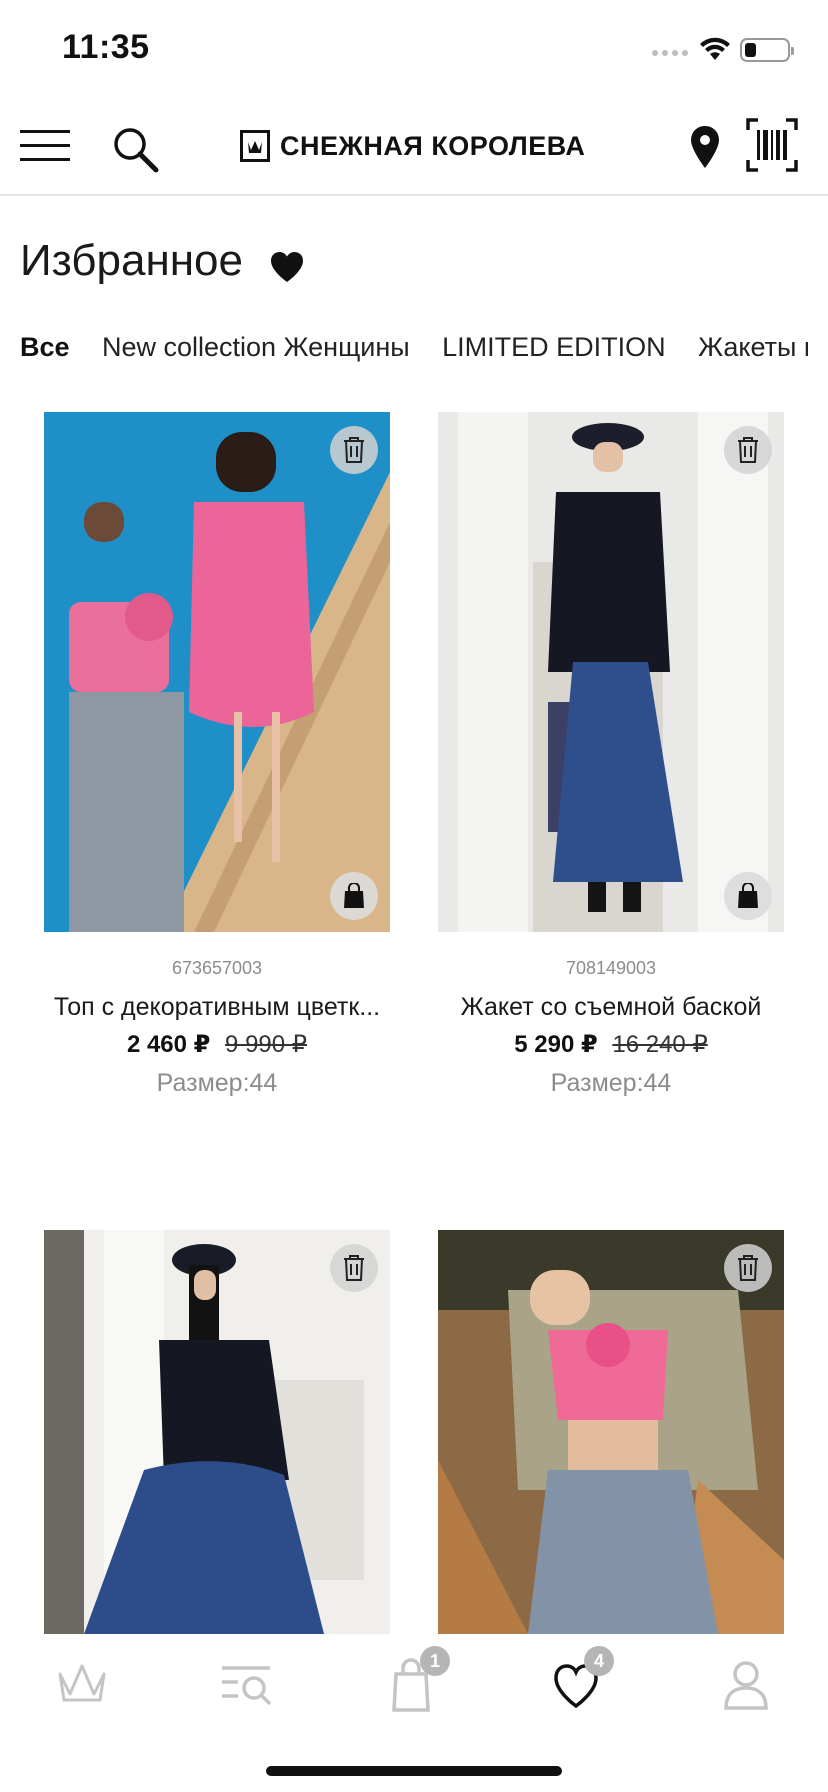 The height and width of the screenshot is (1792, 828). Describe the element at coordinates (435, 1661) in the screenshot. I see `cart-count-badge: 1` at that location.